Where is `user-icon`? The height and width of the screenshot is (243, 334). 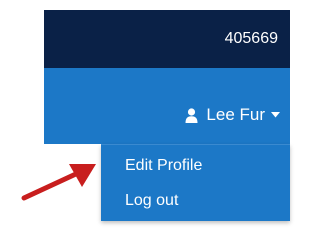 user-icon is located at coordinates (191, 115).